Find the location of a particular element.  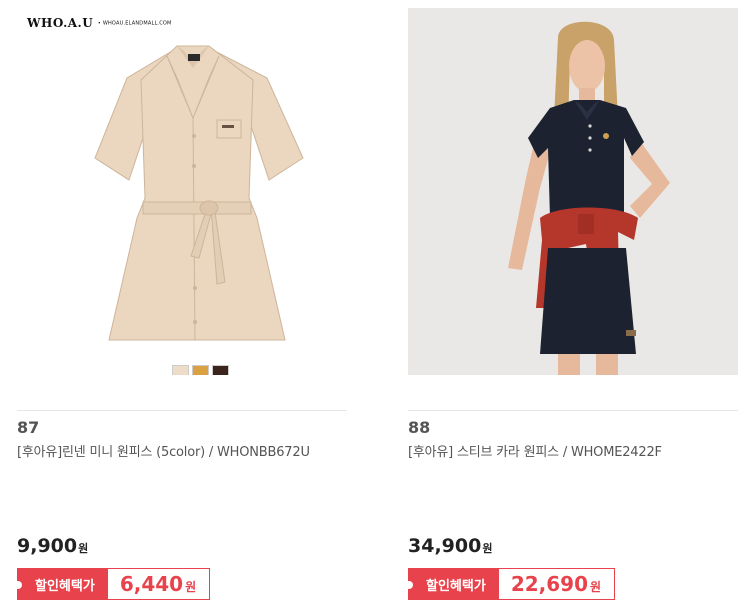

swatch-brown is located at coordinates (220, 370).